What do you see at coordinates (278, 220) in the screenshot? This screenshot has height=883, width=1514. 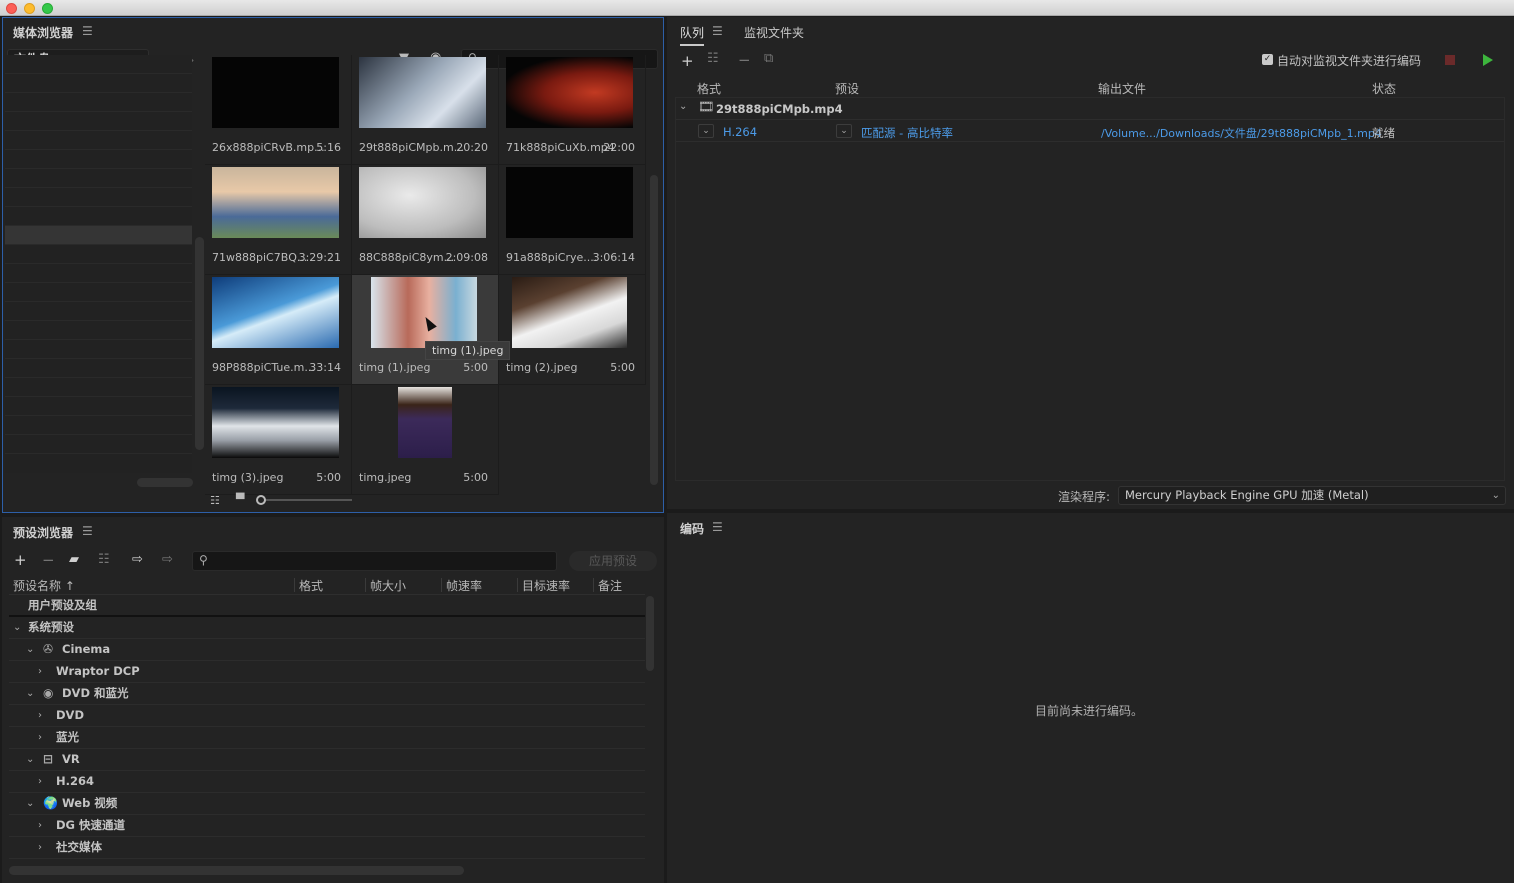 I see `media-tile: 71w888piC7BQ... 3:29:21` at bounding box center [278, 220].